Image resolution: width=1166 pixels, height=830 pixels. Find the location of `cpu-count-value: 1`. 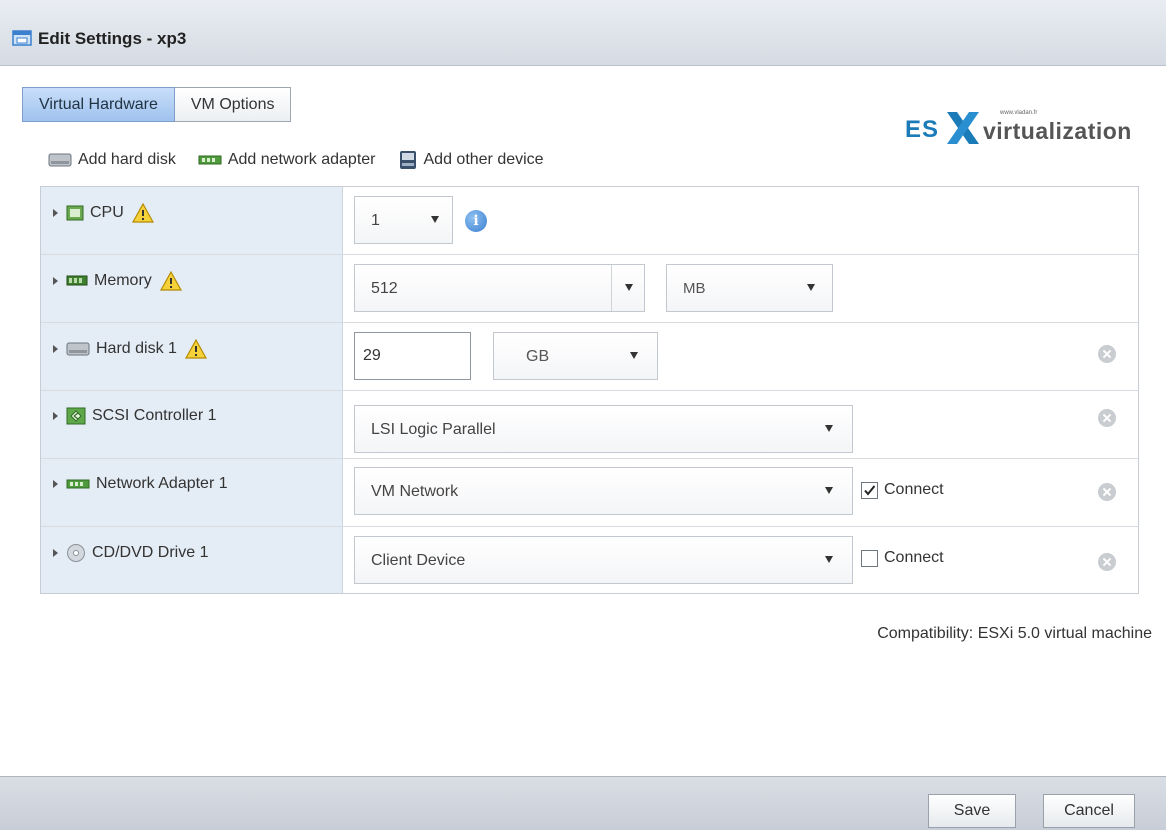

cpu-count-value: 1 is located at coordinates (375, 220).